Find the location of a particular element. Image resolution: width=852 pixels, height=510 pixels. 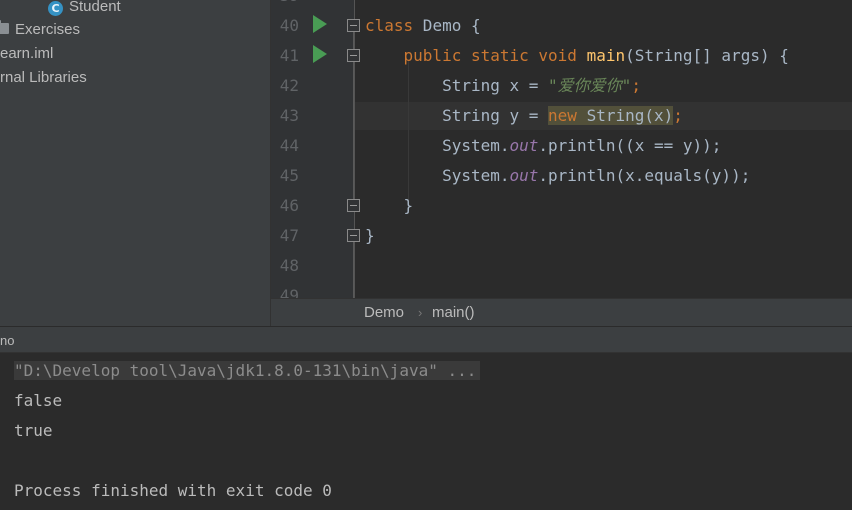

line-number: 40 is located at coordinates (289, 25).